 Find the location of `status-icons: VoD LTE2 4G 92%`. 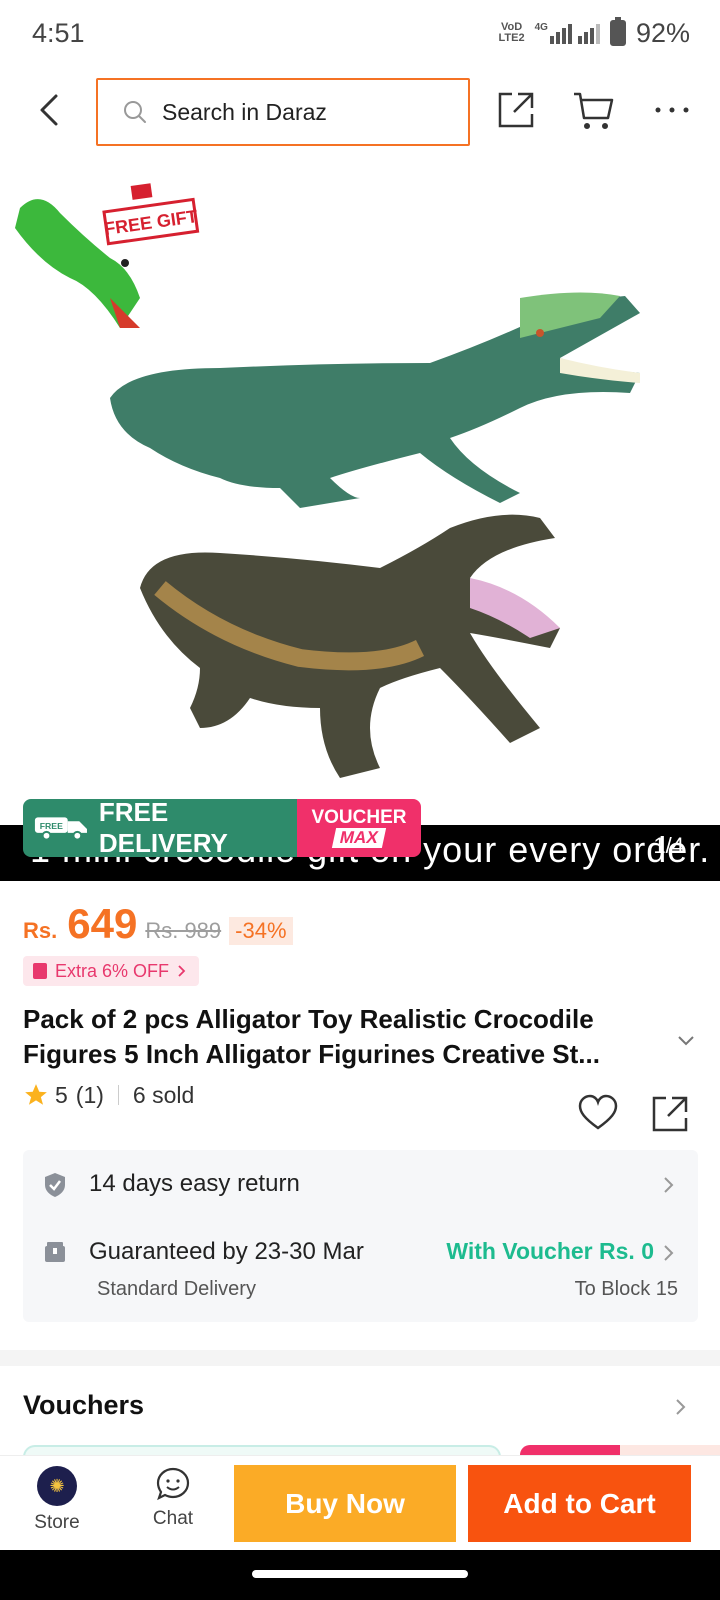

status-icons: VoD LTE2 4G 92% is located at coordinates (594, 33).